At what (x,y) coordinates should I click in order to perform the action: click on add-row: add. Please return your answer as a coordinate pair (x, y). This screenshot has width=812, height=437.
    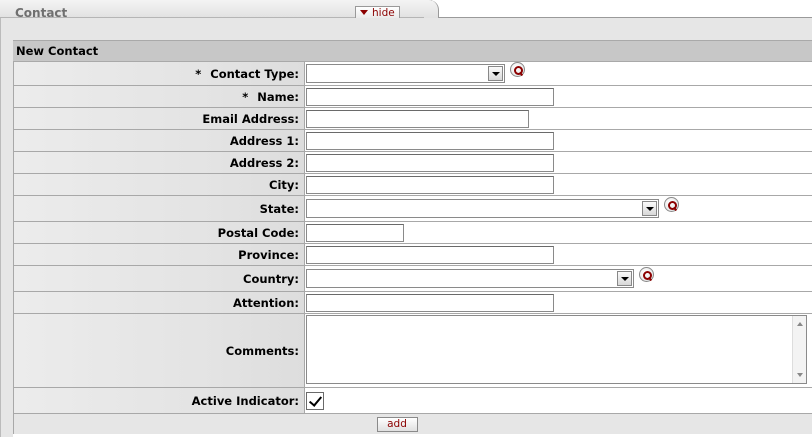
    Looking at the image, I should click on (412, 424).